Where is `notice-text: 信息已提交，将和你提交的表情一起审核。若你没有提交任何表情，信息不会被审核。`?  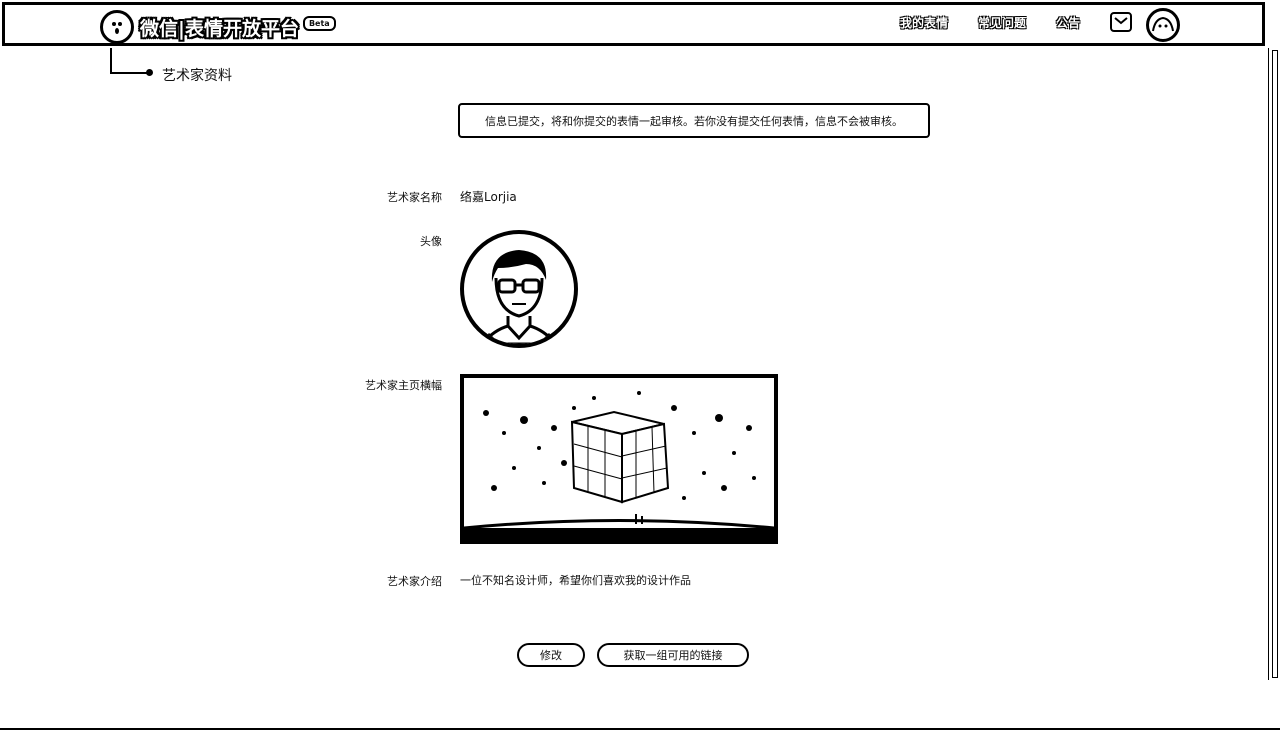 notice-text: 信息已提交，将和你提交的表情一起审核。若你没有提交任何表情，信息不会被审核。 is located at coordinates (694, 121).